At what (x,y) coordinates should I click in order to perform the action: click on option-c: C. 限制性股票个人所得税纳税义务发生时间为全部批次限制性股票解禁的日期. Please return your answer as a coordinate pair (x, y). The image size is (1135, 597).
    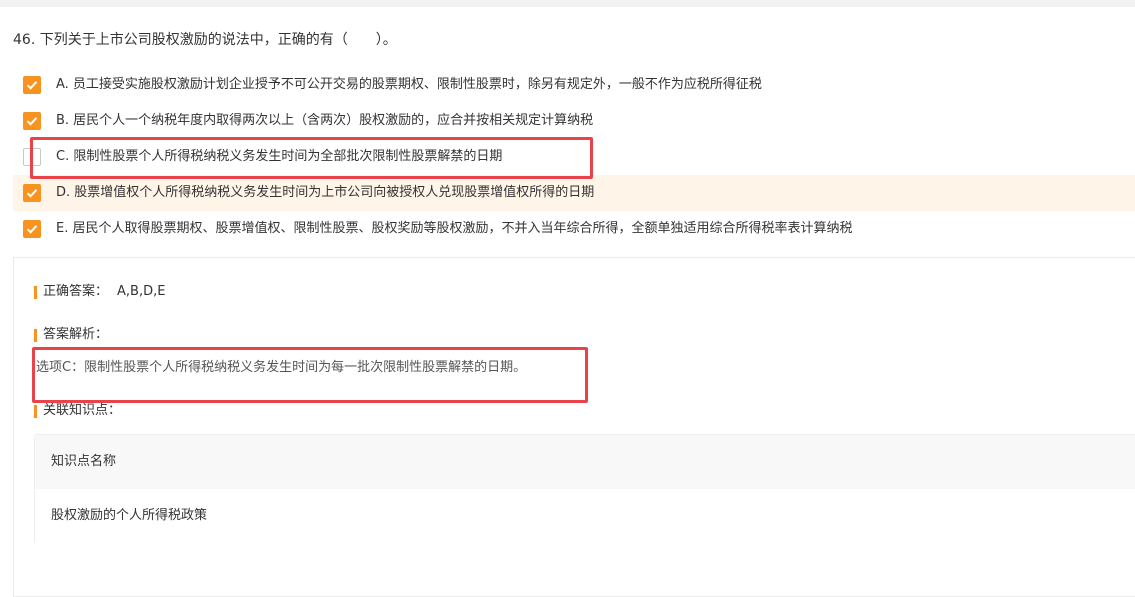
    Looking at the image, I should click on (574, 157).